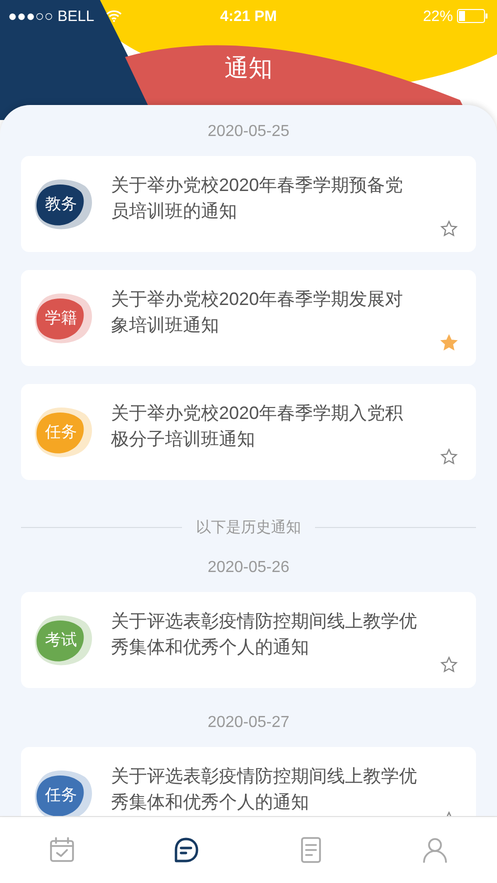 The height and width of the screenshot is (883, 497). I want to click on date-label: 2020-05-26, so click(249, 568).